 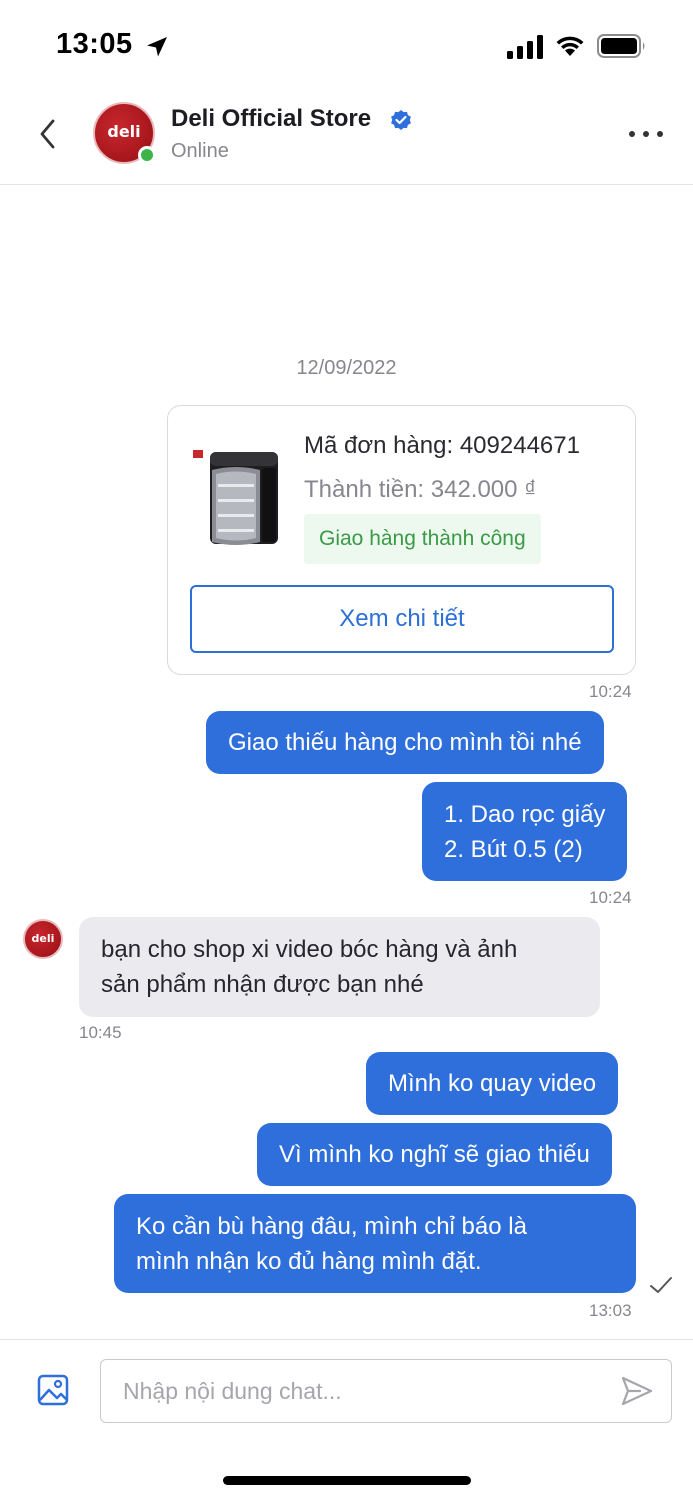 I want to click on message-text: Mình ko quay video, so click(x=492, y=1083).